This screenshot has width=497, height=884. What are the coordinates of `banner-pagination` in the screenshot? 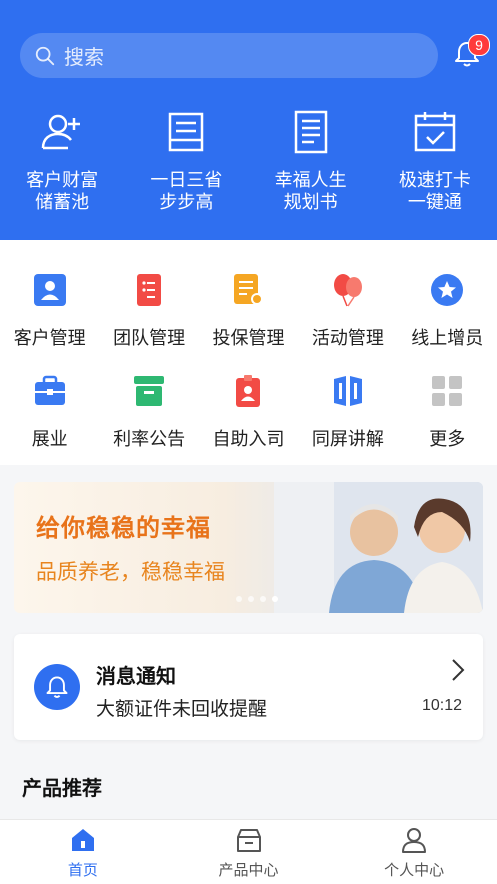 It's located at (257, 599).